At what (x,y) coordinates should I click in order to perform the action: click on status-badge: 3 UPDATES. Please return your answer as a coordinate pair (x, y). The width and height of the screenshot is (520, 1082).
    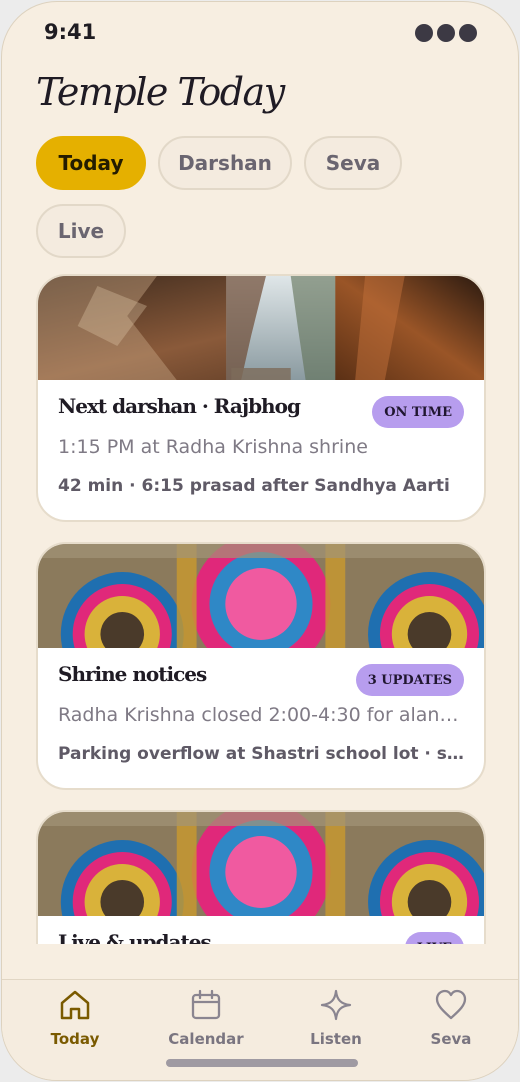
    Looking at the image, I should click on (409, 680).